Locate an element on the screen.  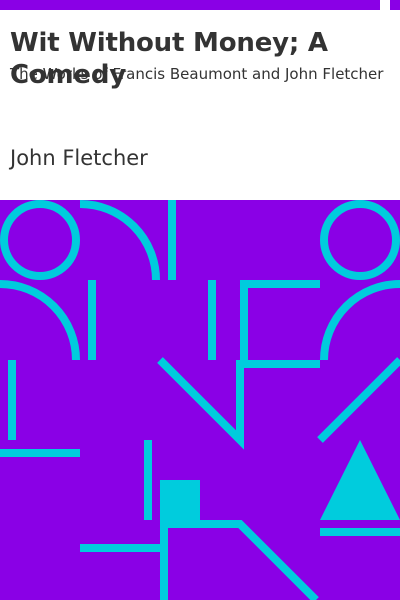
pattern-arc-mid-right is located at coordinates (360, 320).